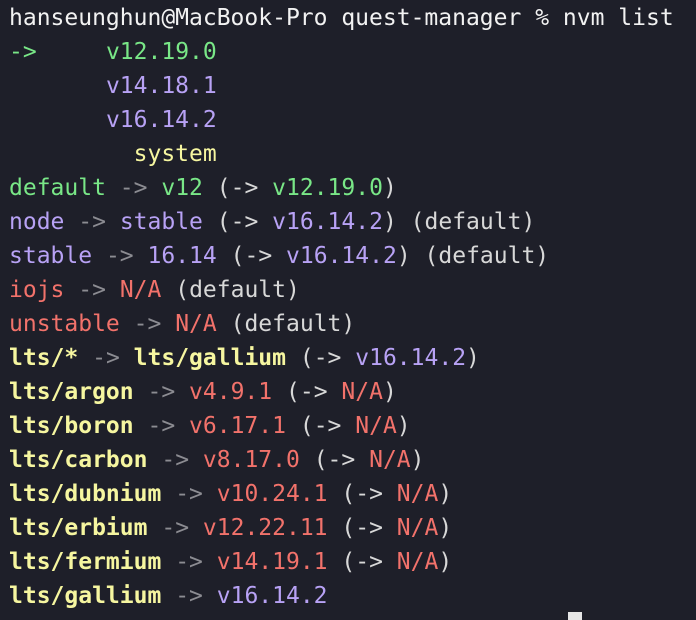  What do you see at coordinates (78, 460) in the screenshot?
I see `alias-name: lts/carbon` at bounding box center [78, 460].